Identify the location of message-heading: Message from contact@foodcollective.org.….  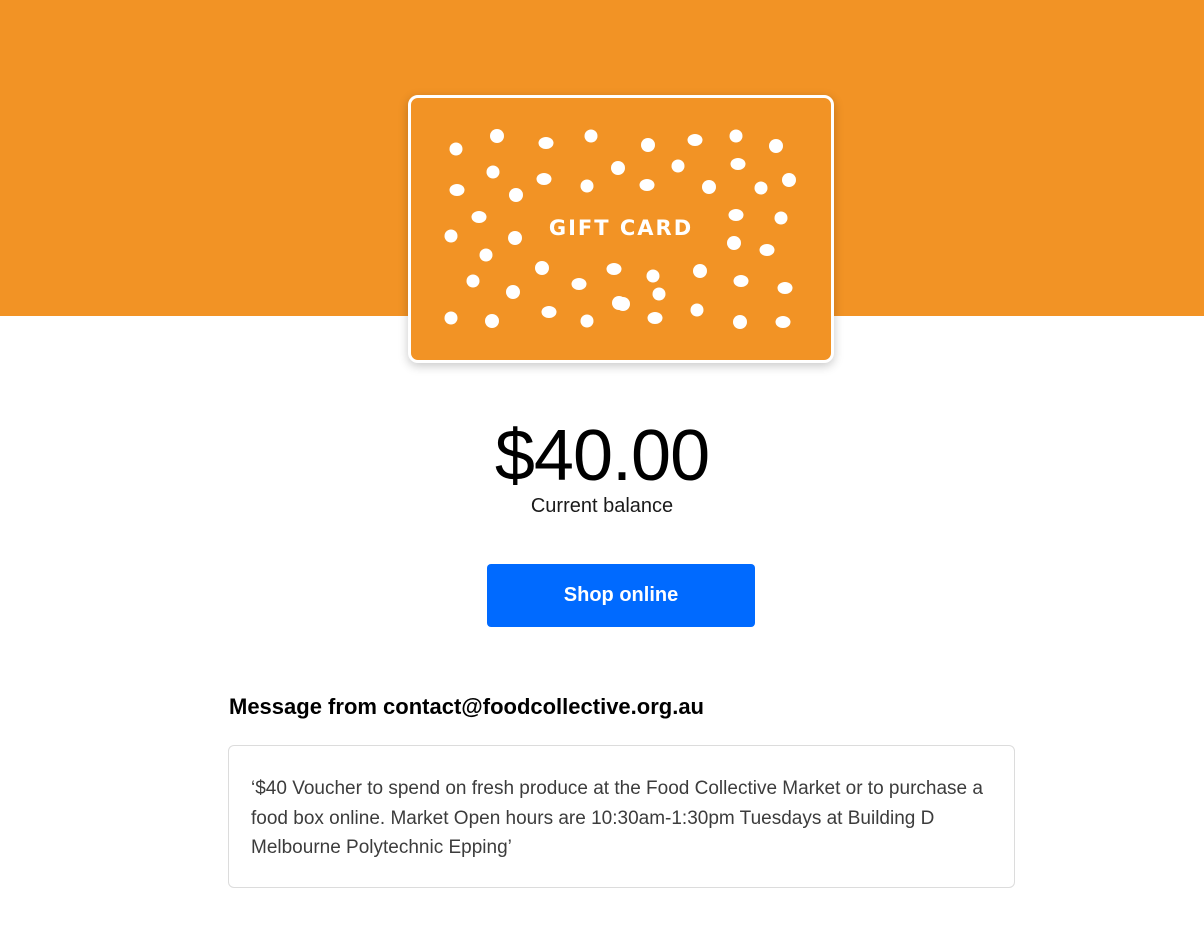
(466, 706).